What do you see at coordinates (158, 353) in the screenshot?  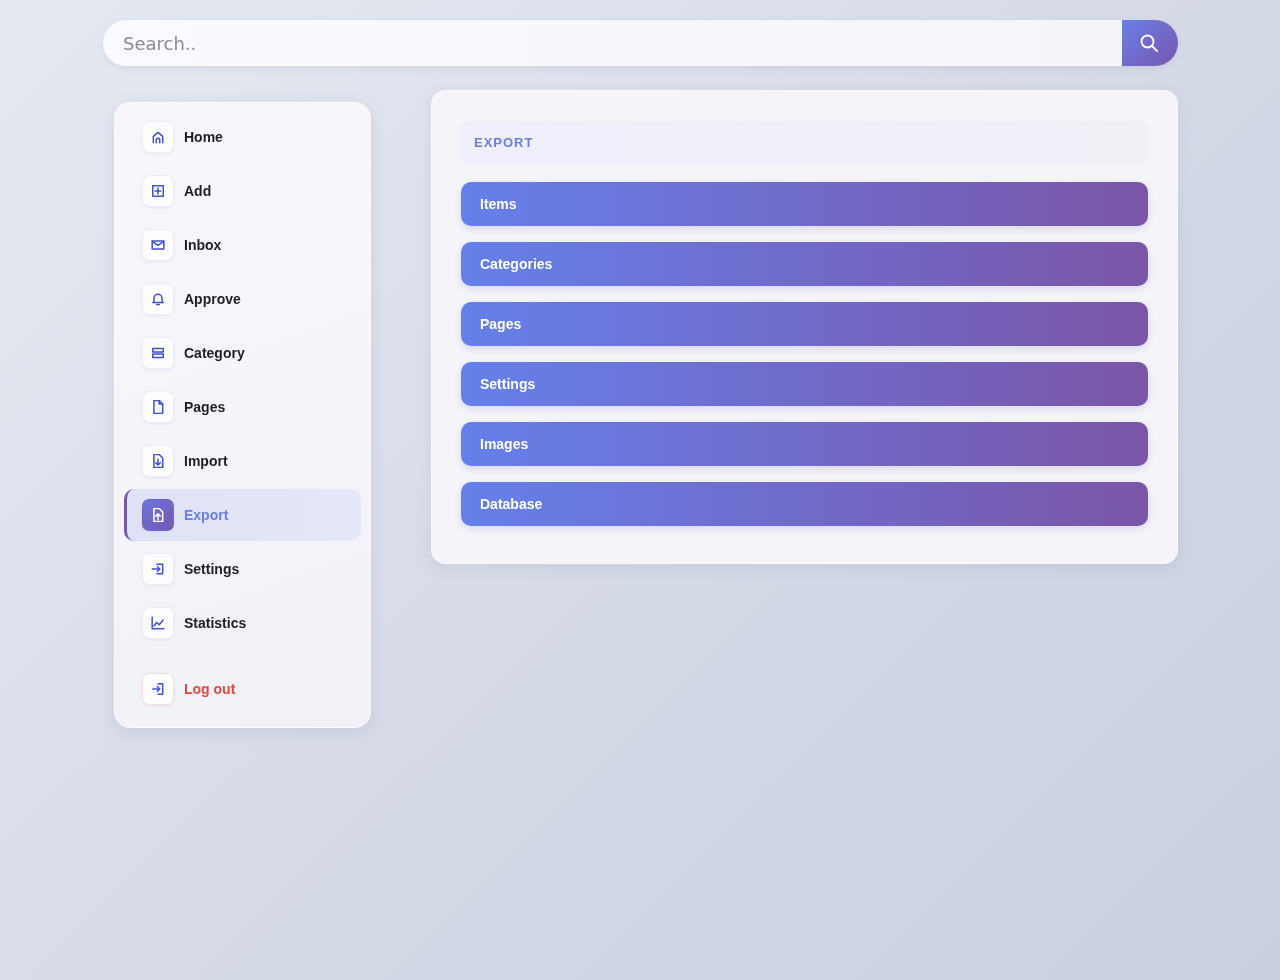 I see `stack-icon` at bounding box center [158, 353].